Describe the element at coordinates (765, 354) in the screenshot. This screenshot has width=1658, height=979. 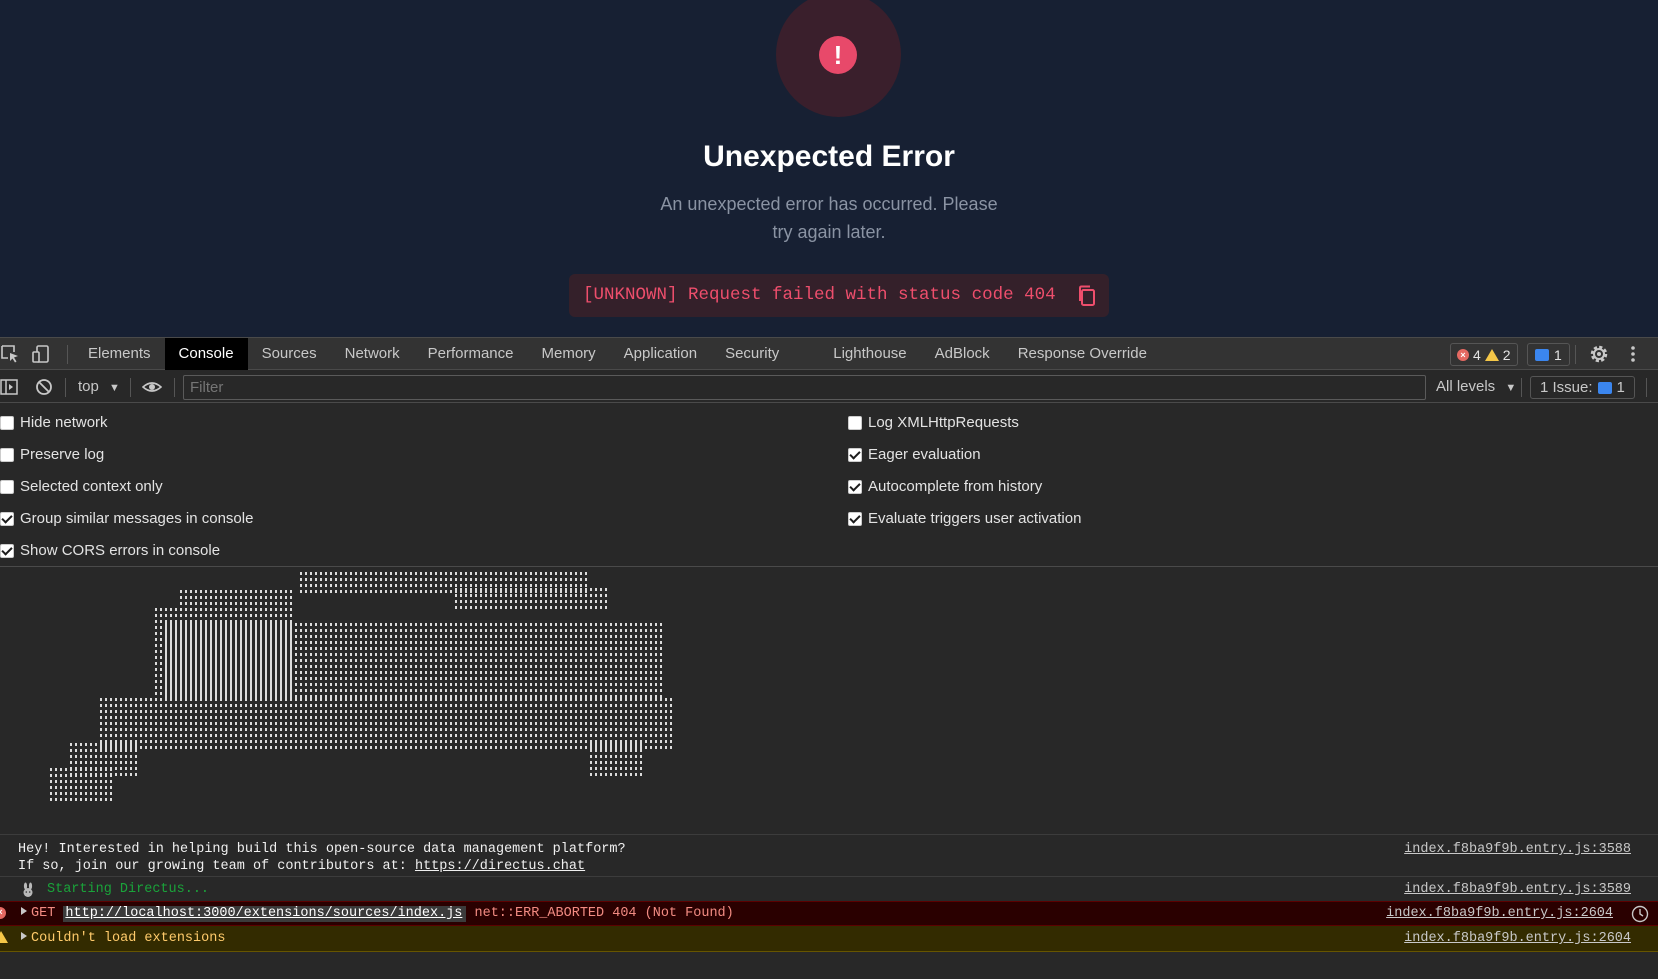
I see `tab-security: Security` at that location.